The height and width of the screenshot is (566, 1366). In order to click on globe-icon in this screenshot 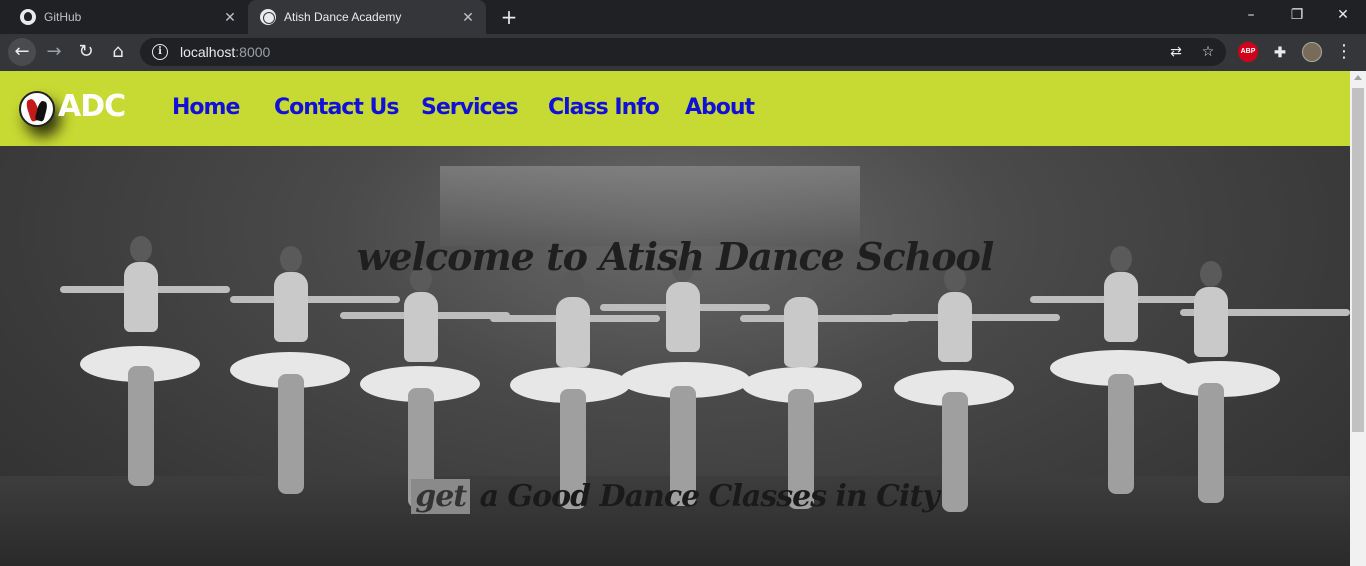, I will do `click(268, 17)`.